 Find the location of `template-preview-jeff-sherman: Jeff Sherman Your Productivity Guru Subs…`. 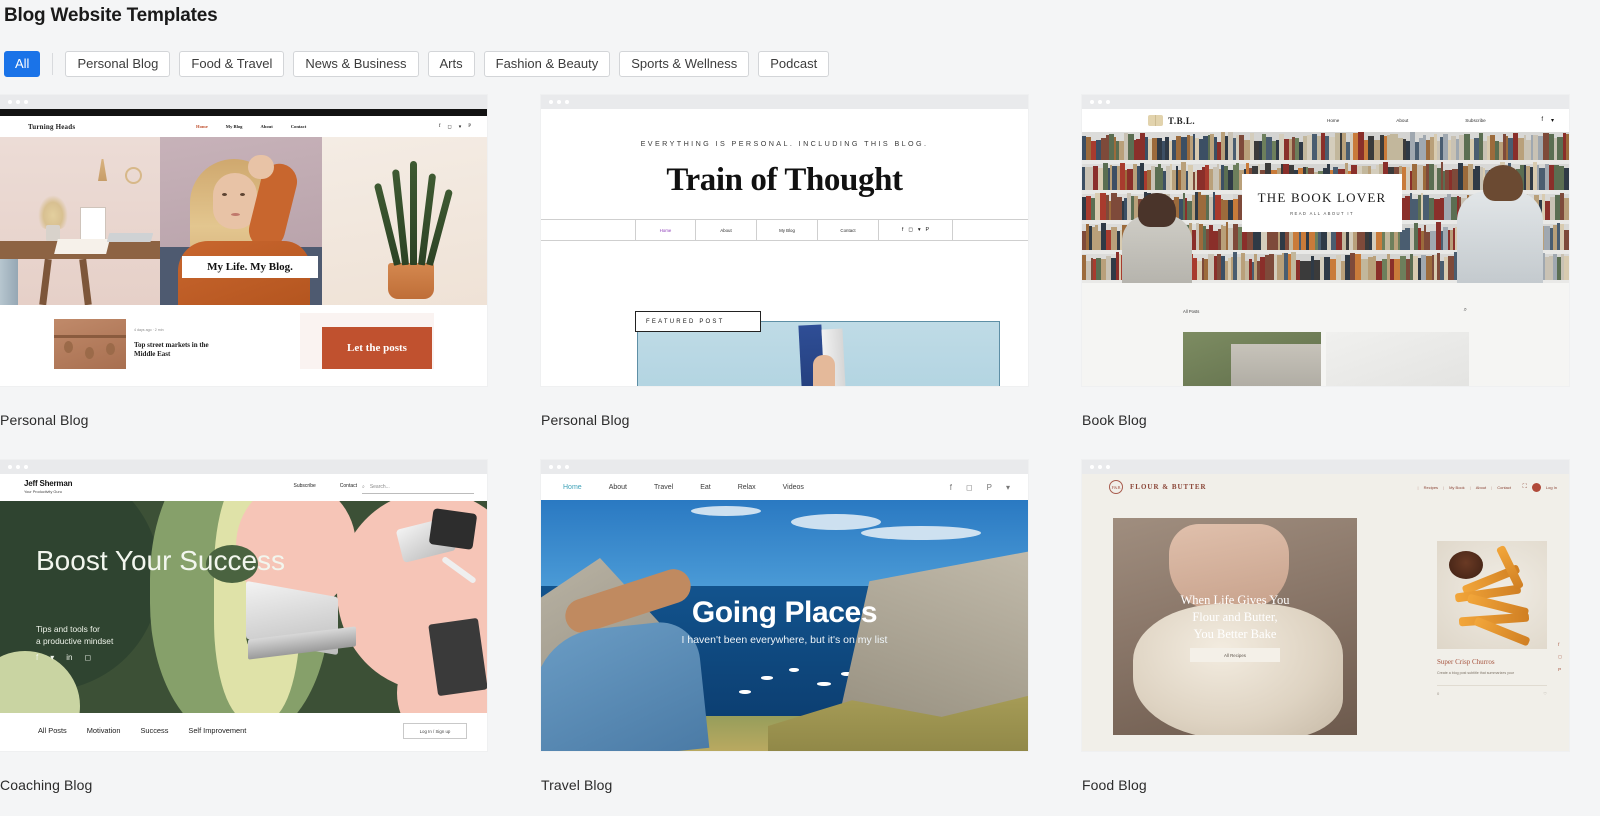

template-preview-jeff-sherman: Jeff Sherman Your Productivity Guru Subs… is located at coordinates (243, 605).